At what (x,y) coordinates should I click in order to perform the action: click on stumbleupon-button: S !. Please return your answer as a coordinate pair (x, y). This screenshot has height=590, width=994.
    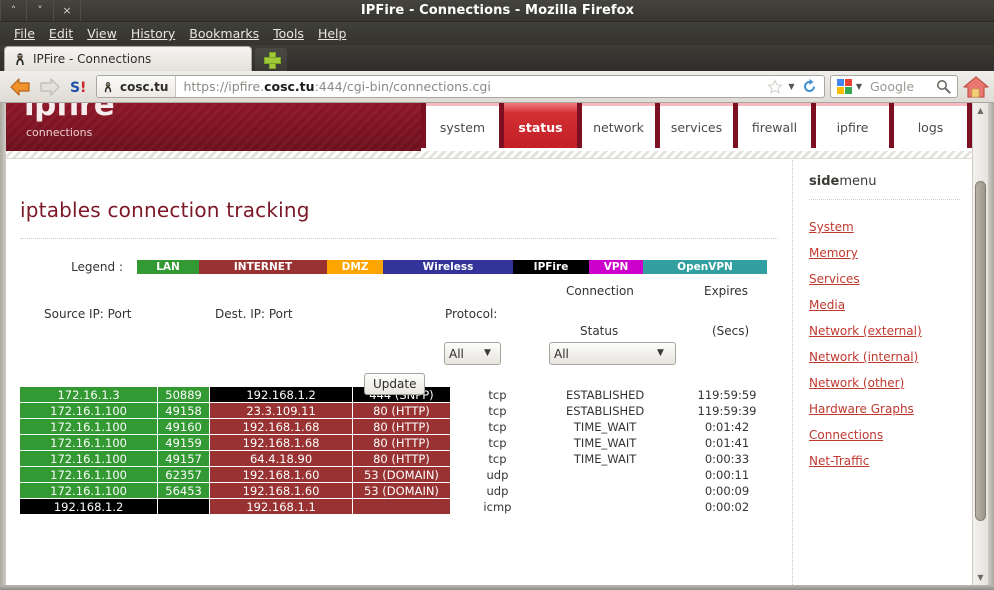
    Looking at the image, I should click on (78, 87).